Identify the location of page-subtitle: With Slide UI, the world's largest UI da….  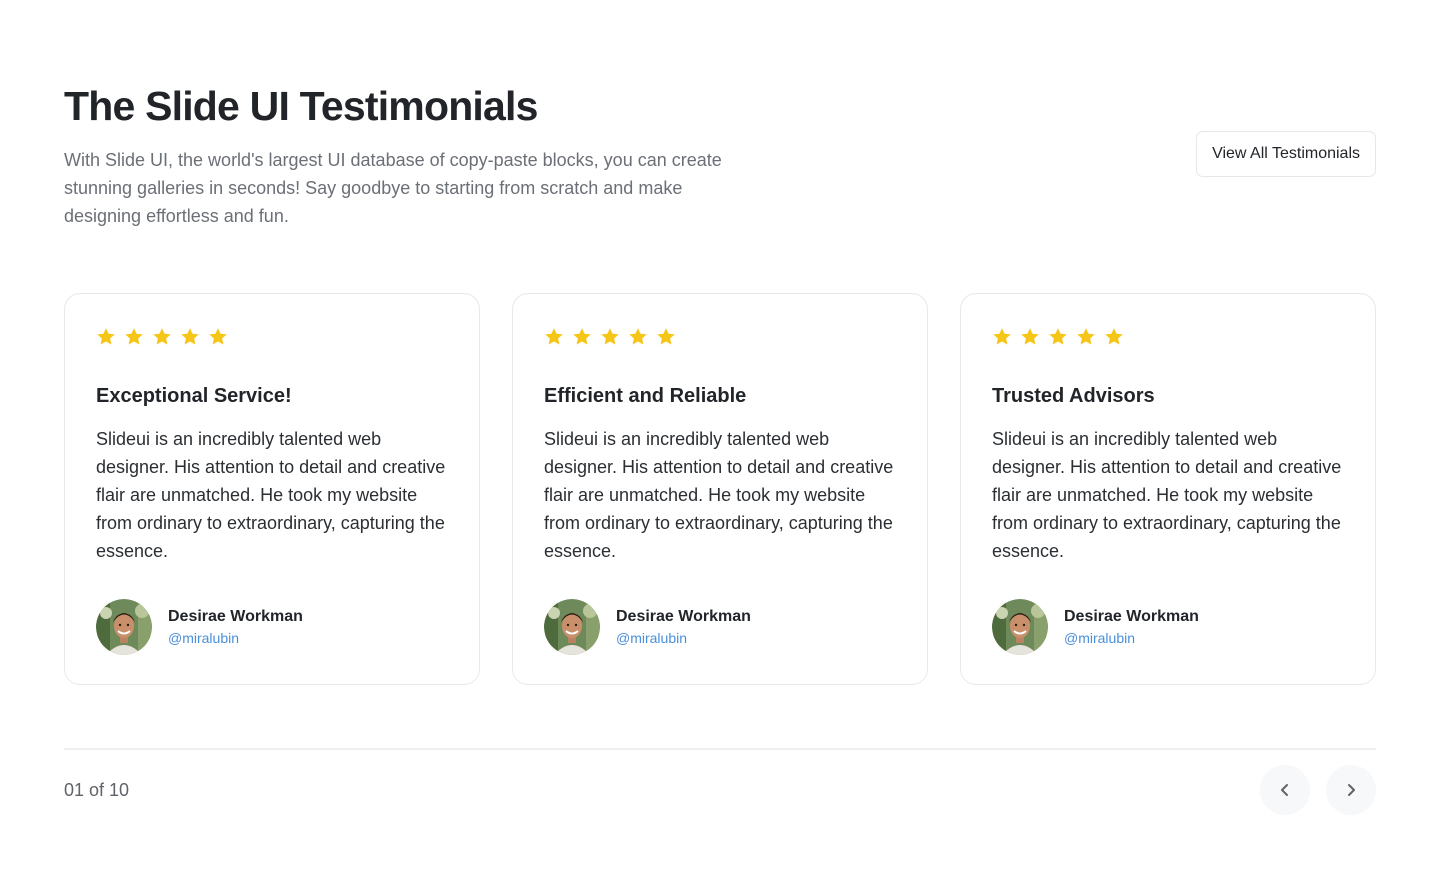
(393, 188).